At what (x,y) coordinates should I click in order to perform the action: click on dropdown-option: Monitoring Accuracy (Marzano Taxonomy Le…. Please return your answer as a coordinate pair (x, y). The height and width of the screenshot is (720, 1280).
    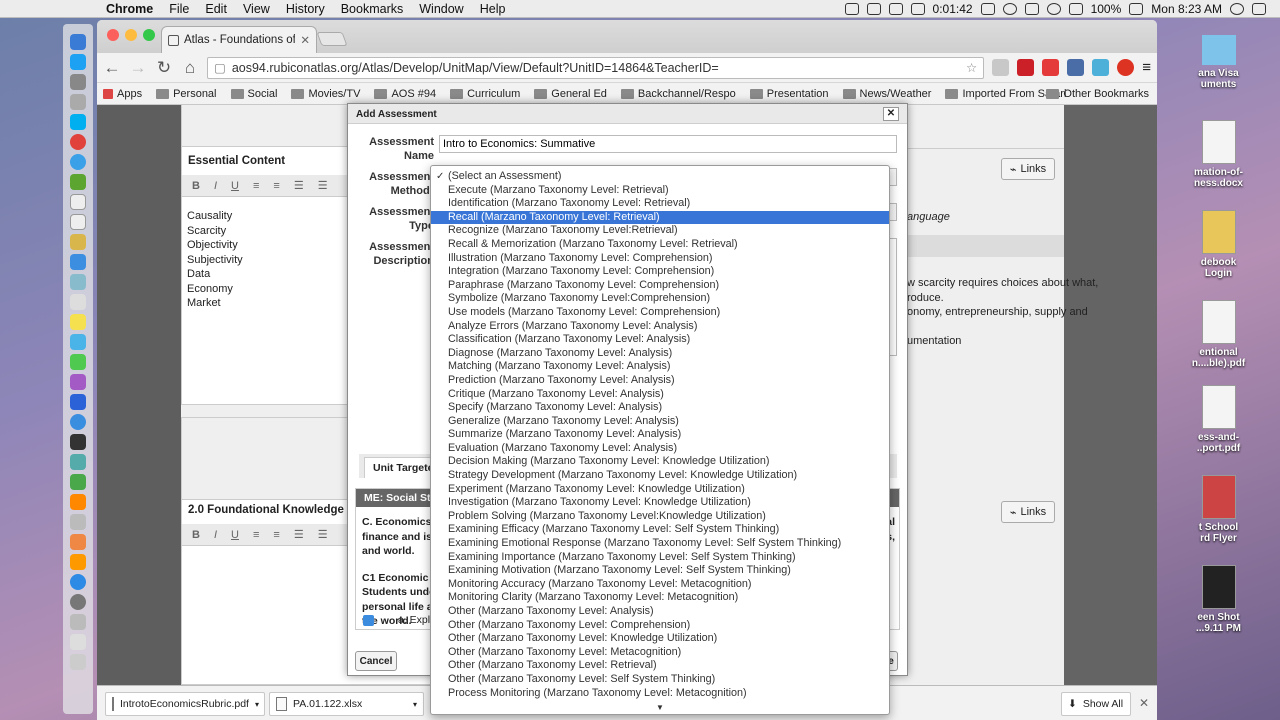
    Looking at the image, I should click on (660, 585).